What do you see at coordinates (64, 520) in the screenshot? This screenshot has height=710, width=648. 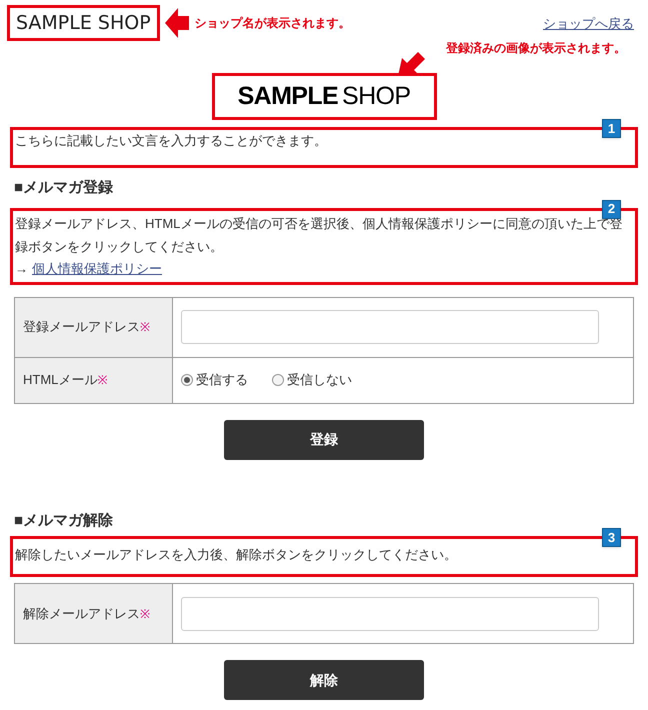 I see `section-heading: ■メルマガ解除` at bounding box center [64, 520].